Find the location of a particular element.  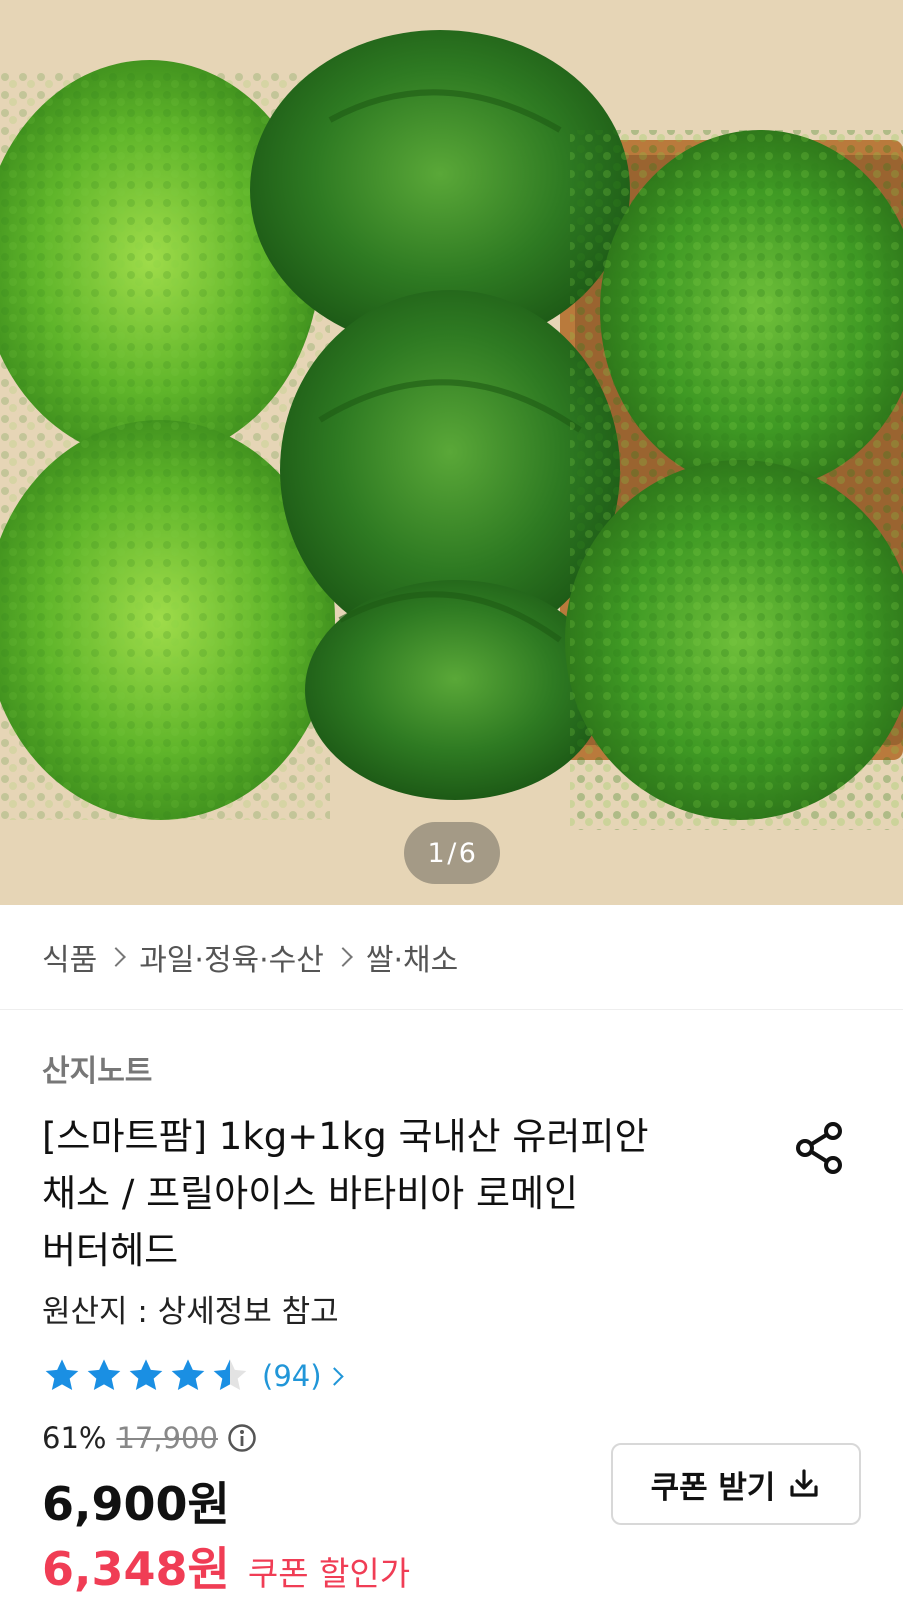

image-page-indicator: 1/6 is located at coordinates (452, 853).